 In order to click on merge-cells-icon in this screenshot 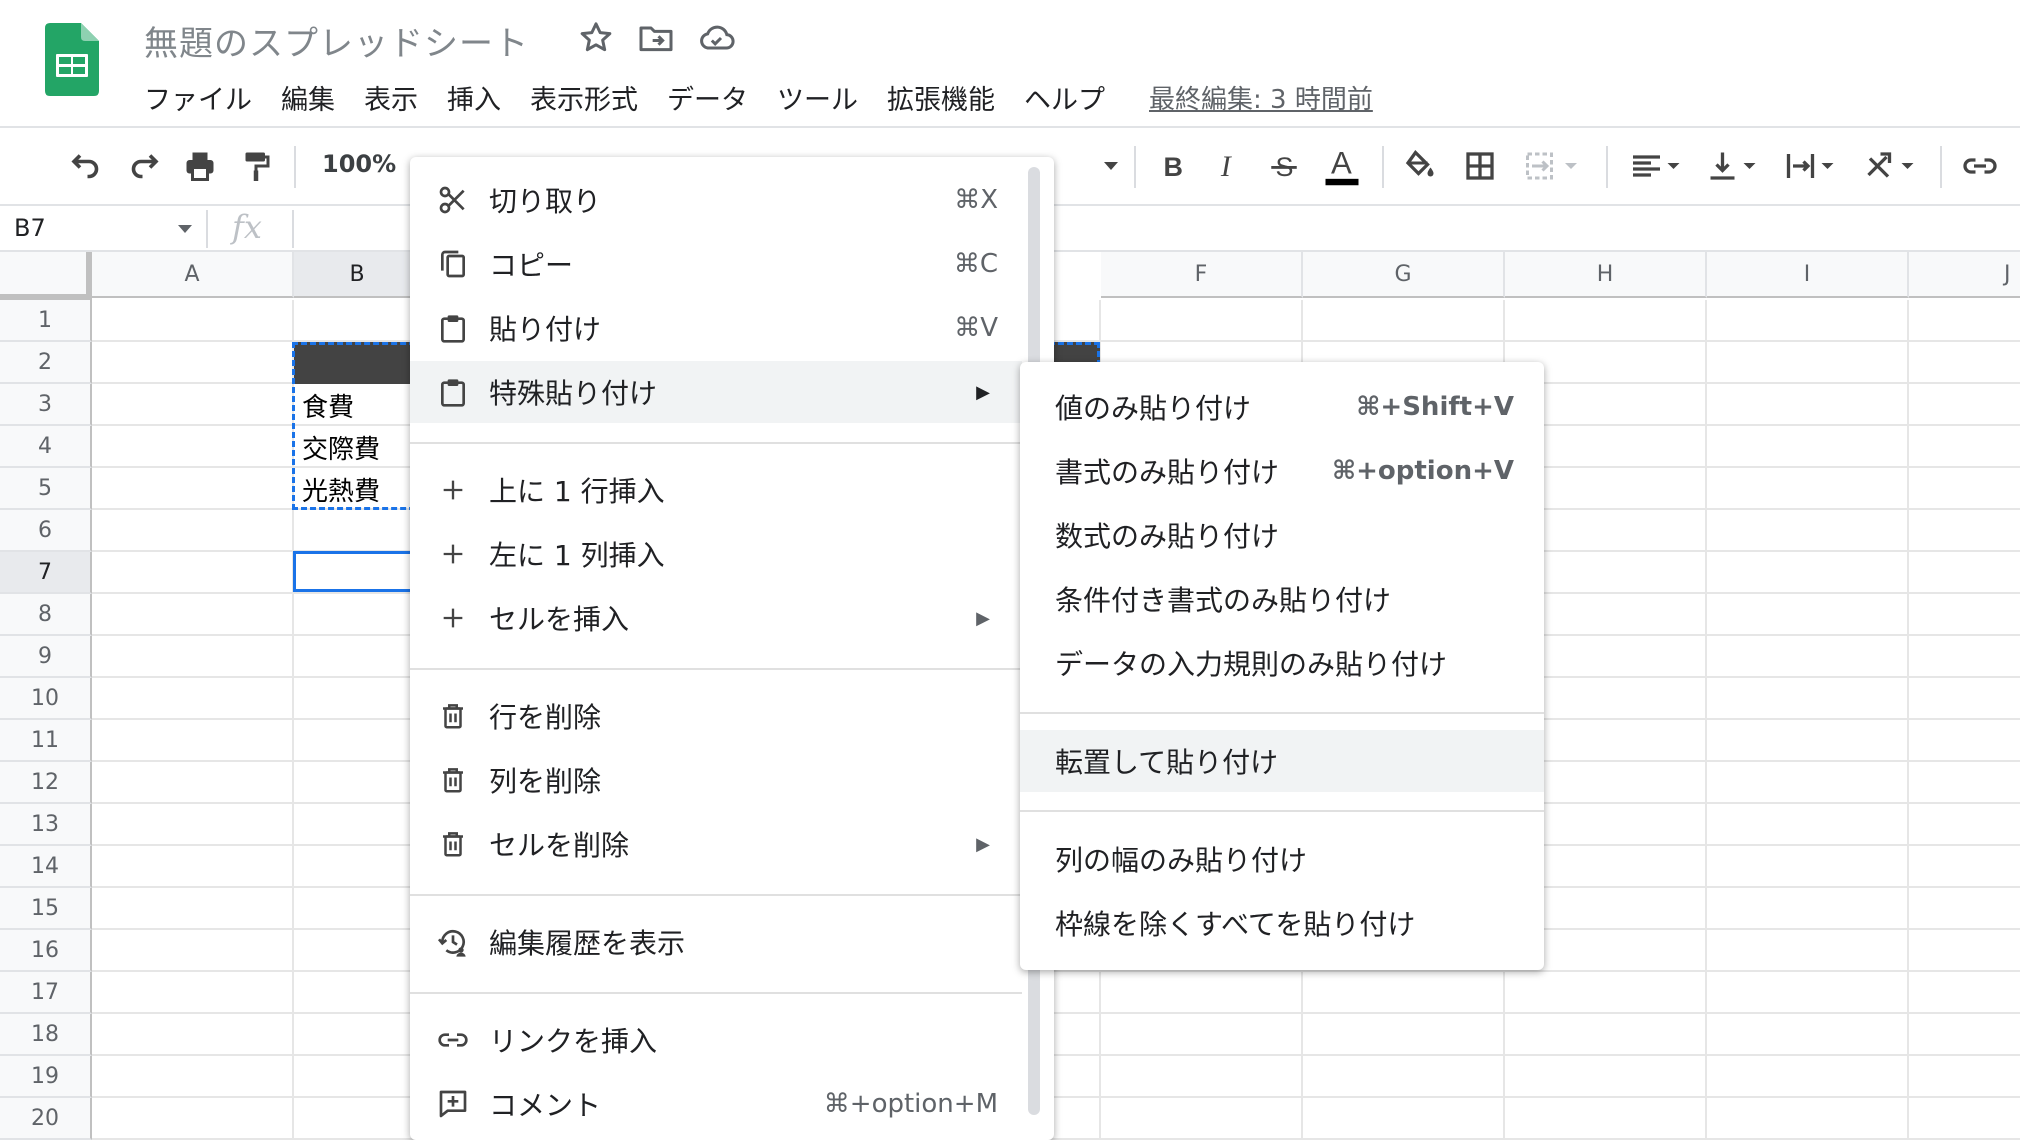, I will do `click(1553, 166)`.